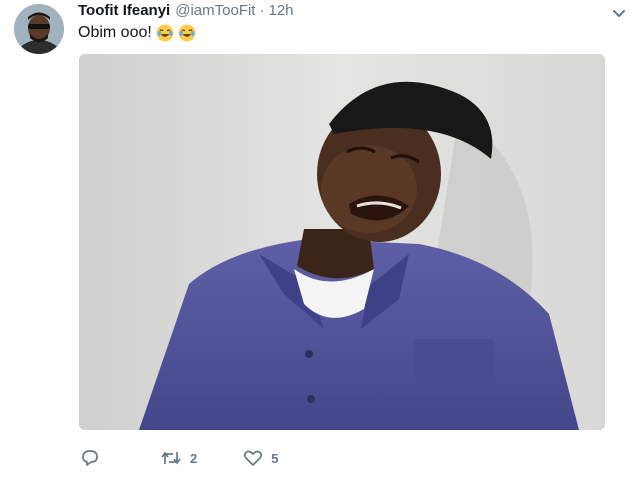  Describe the element at coordinates (275, 458) in the screenshot. I see `like-count: 5` at that location.